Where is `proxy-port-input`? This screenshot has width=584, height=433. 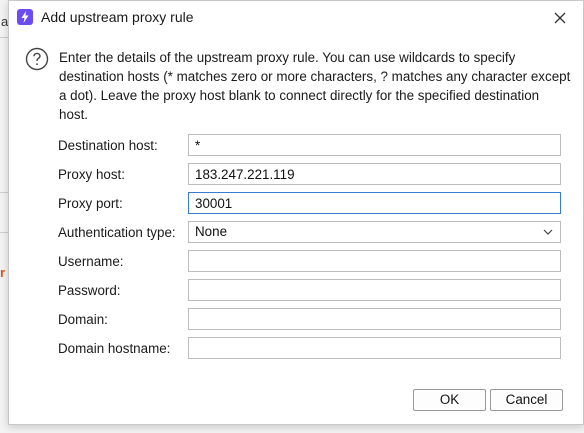 proxy-port-input is located at coordinates (374, 203).